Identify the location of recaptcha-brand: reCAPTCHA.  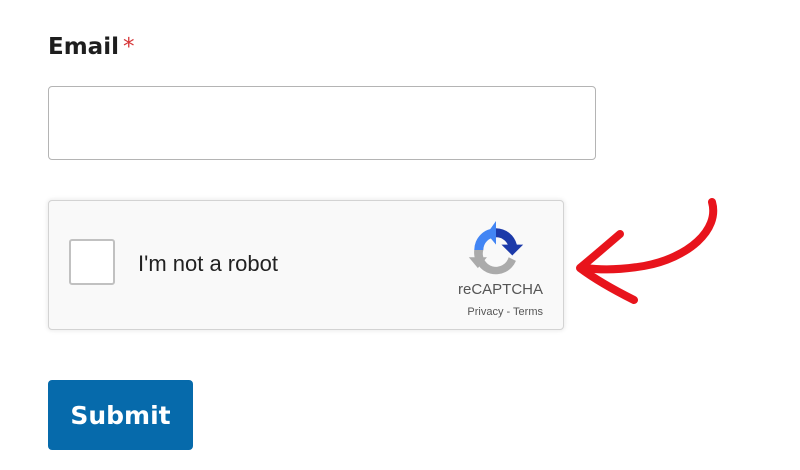
(500, 289).